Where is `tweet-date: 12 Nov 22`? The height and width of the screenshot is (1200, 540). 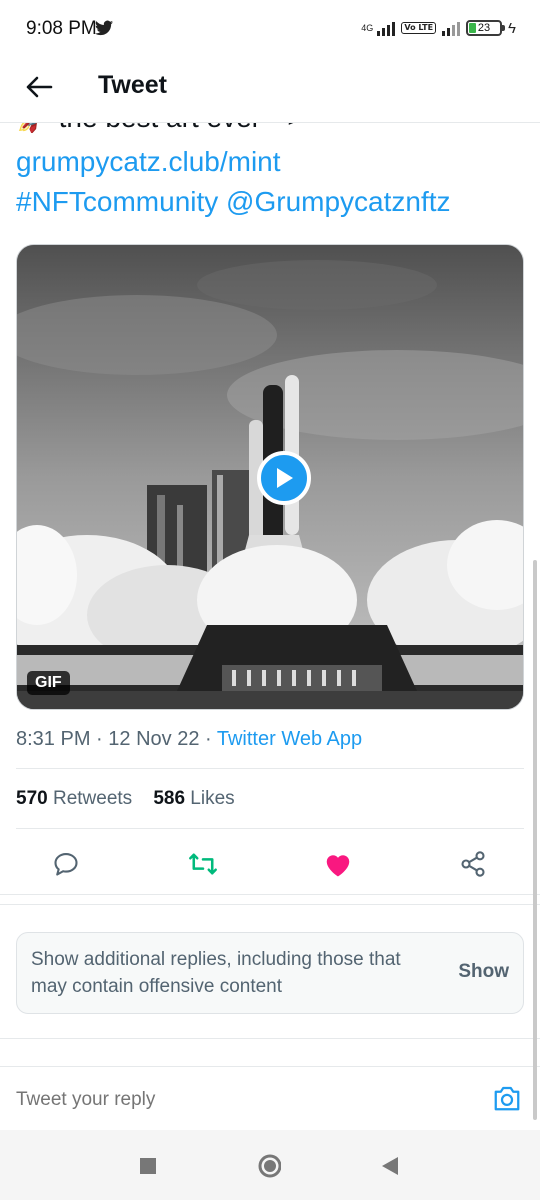
tweet-date: 12 Nov 22 is located at coordinates (154, 739).